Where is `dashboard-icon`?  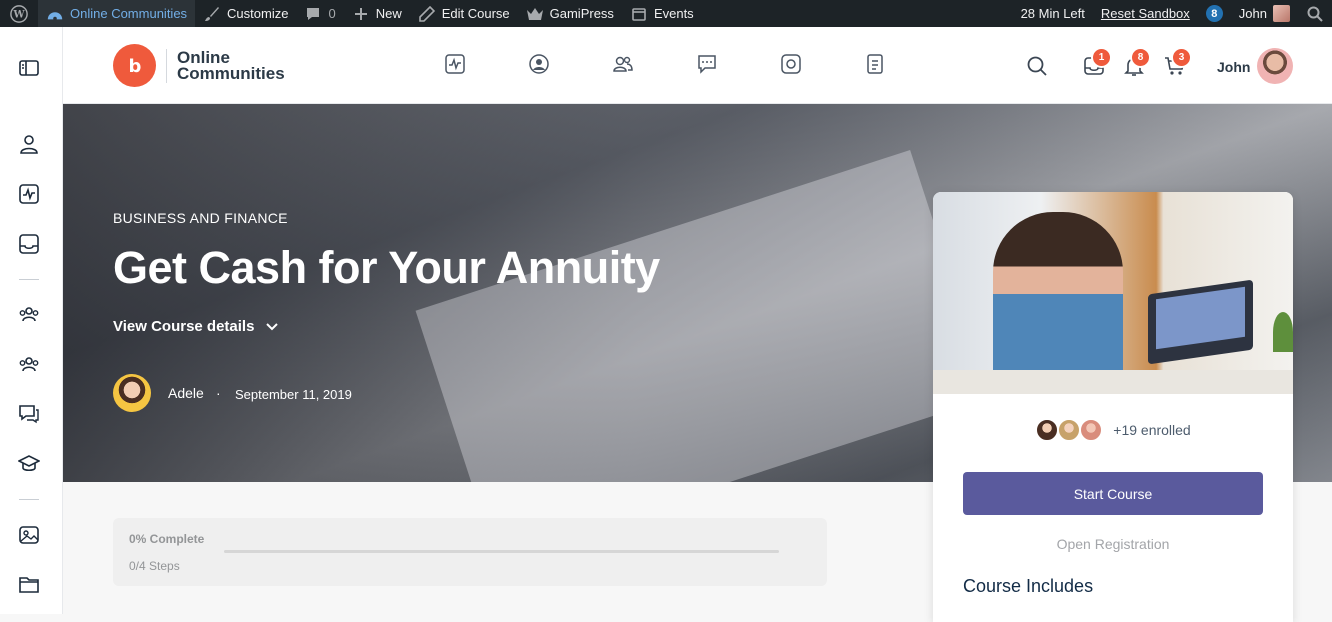
dashboard-icon is located at coordinates (55, 14).